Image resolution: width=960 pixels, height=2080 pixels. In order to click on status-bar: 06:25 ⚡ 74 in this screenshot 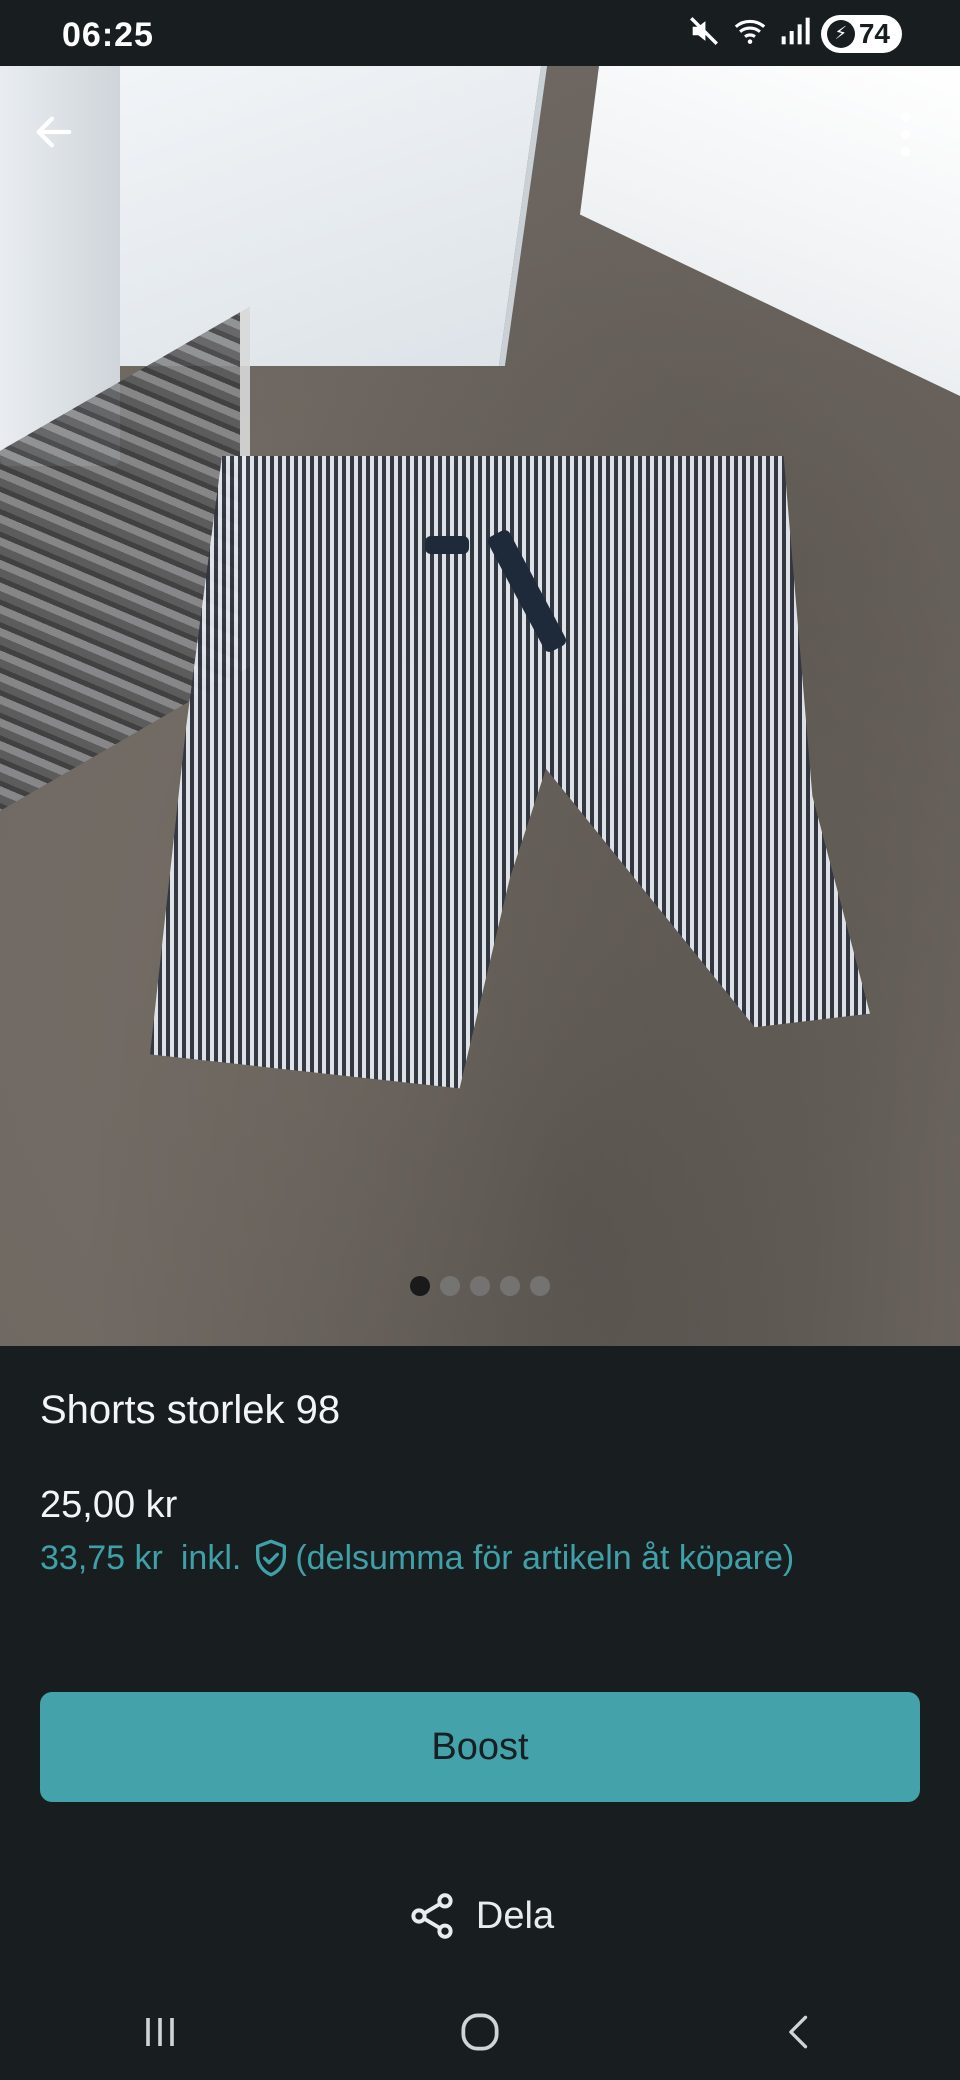, I will do `click(480, 33)`.